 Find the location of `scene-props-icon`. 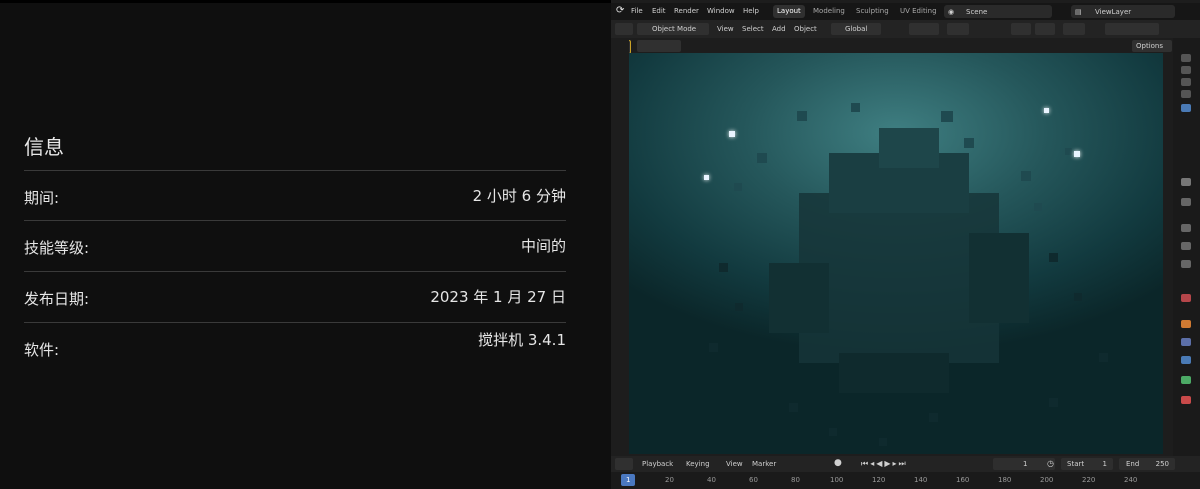

scene-props-icon is located at coordinates (1186, 108).